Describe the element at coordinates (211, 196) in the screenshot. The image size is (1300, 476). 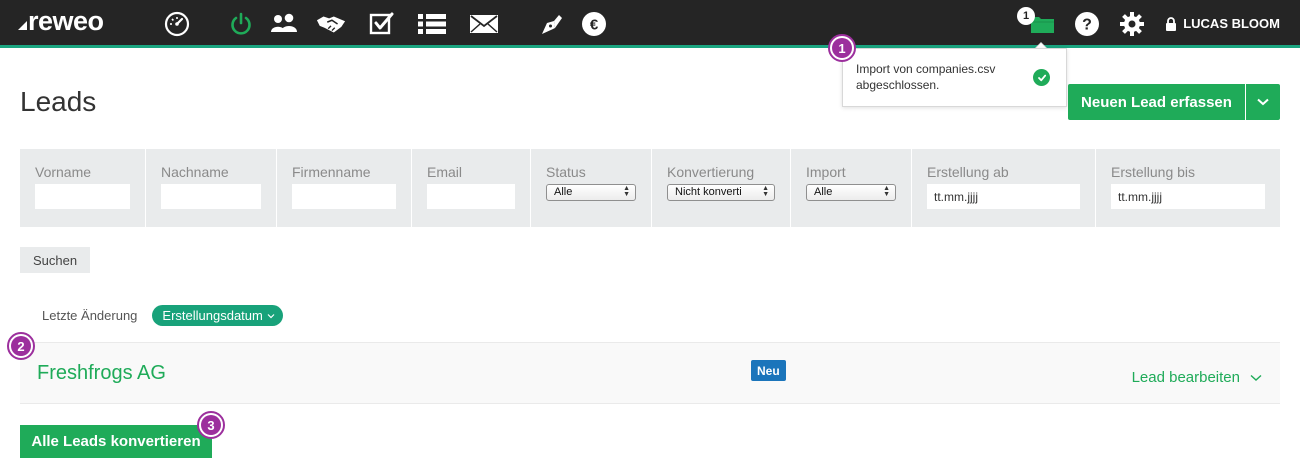
I see `nachname-input` at that location.